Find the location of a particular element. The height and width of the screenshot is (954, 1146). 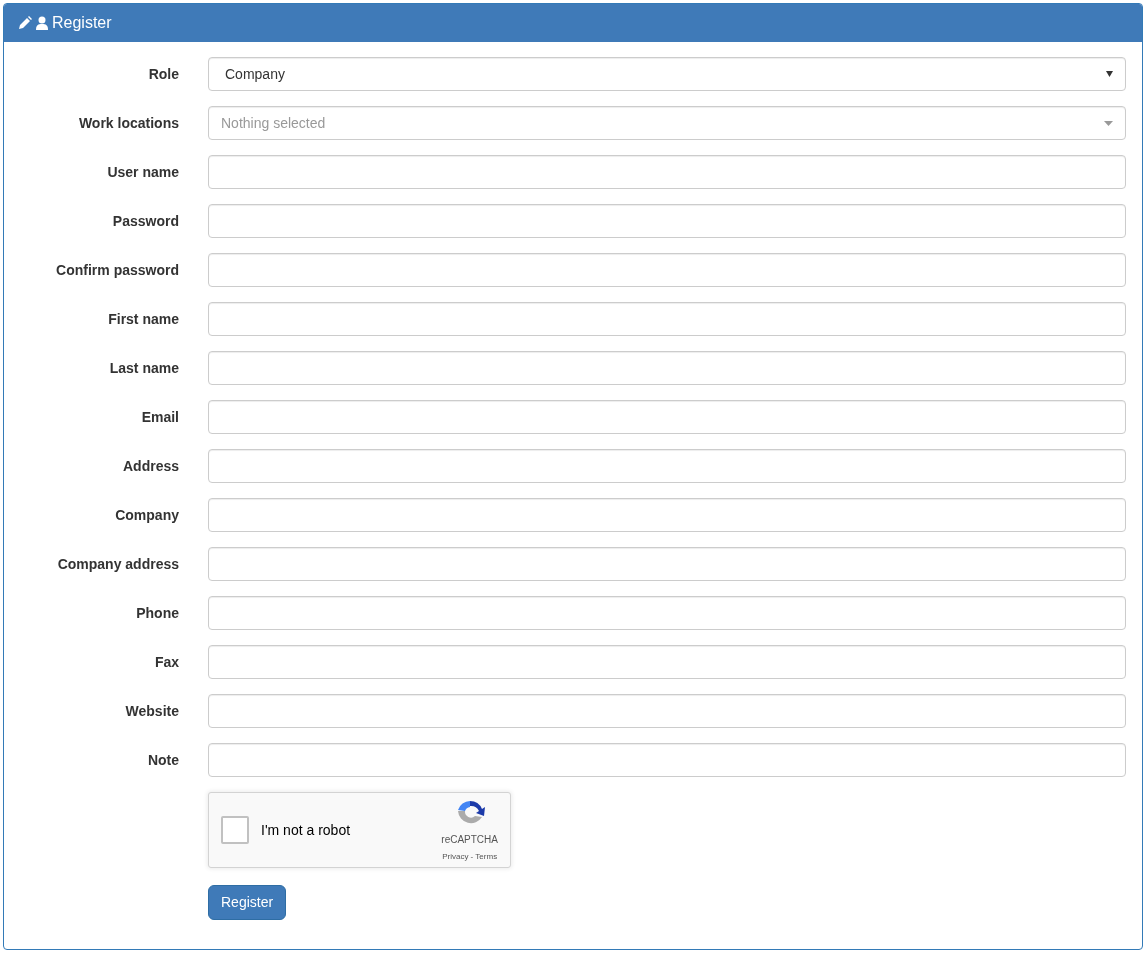

field-label: Website is located at coordinates (151, 711).